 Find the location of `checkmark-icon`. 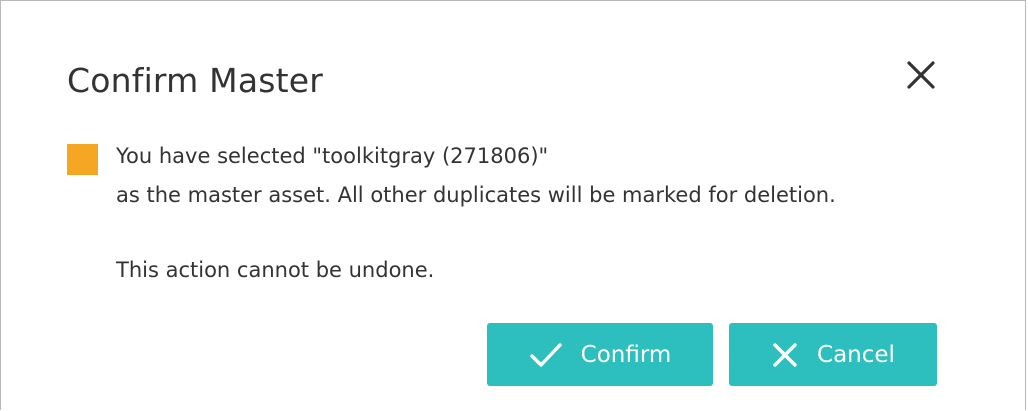

checkmark-icon is located at coordinates (546, 355).